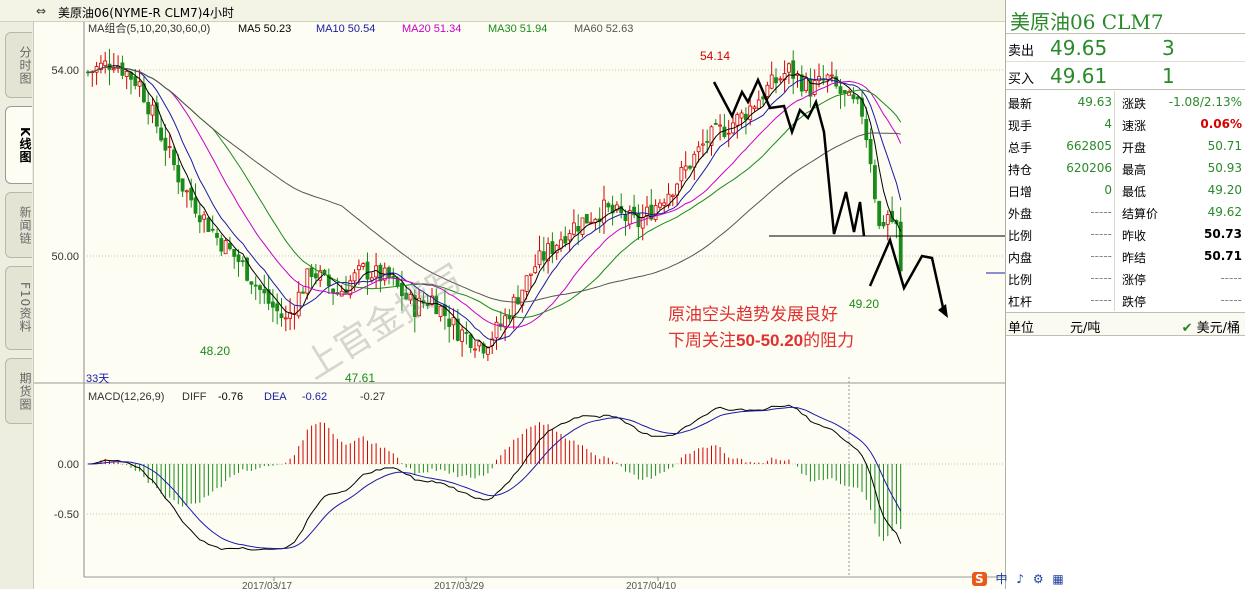 This screenshot has height=589, width=1245. Describe the element at coordinates (1125, 76) in the screenshot. I see `buy-row: 买入 49.61 1` at that location.